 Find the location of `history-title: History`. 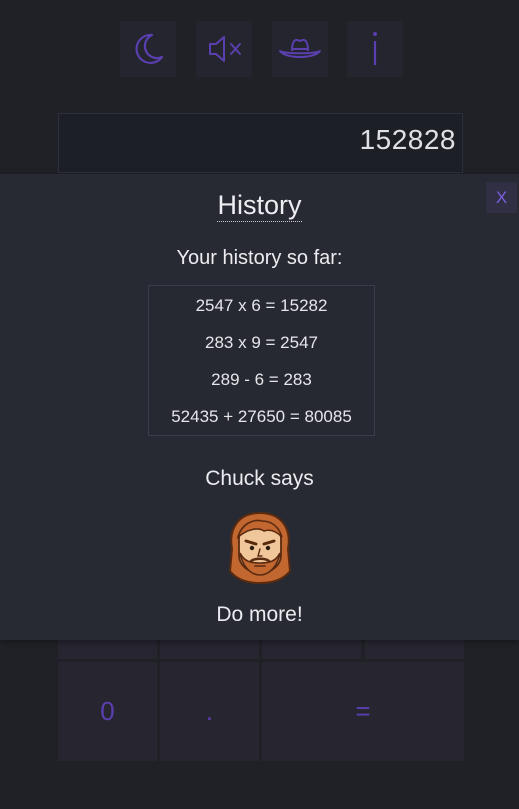

history-title: History is located at coordinates (259, 206).